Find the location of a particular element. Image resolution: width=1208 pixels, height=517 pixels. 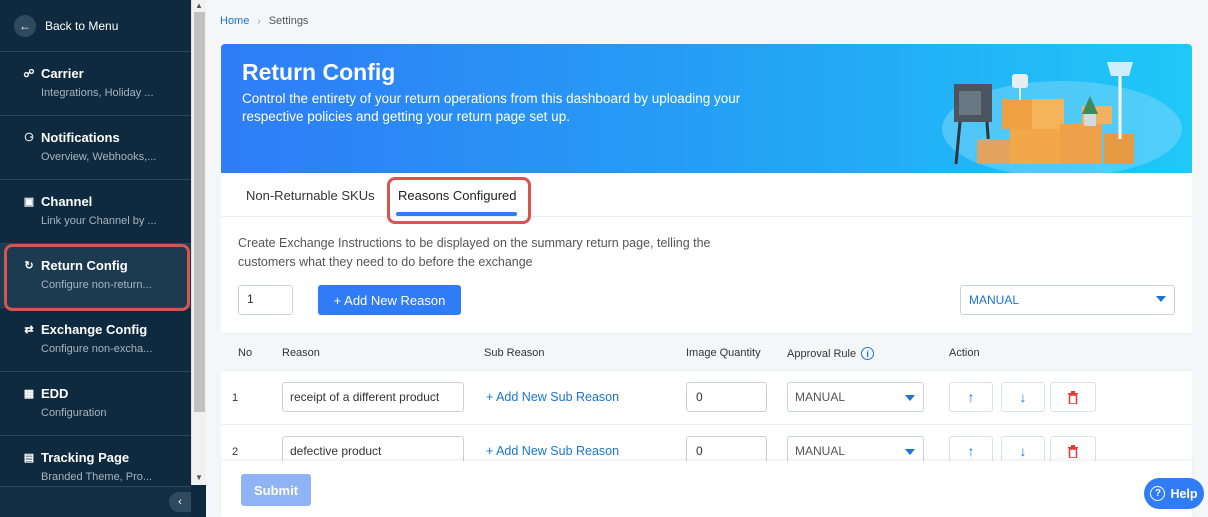

reason-count-input: 1 is located at coordinates (265, 300).